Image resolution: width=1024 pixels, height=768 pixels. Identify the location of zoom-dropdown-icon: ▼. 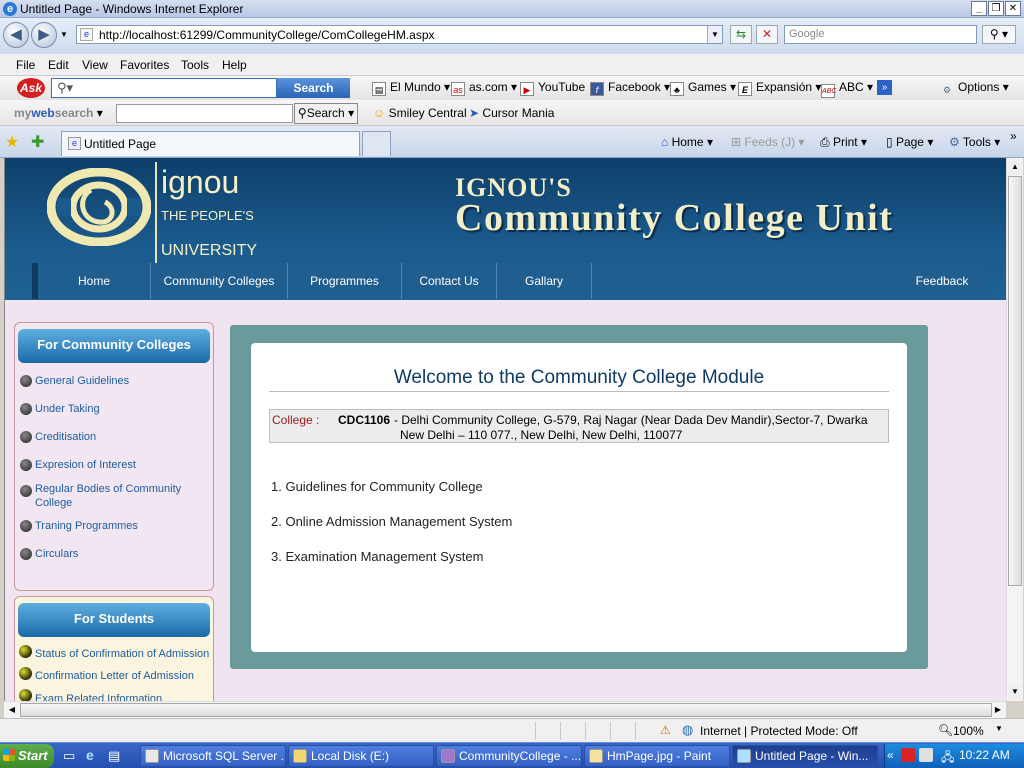
(999, 728).